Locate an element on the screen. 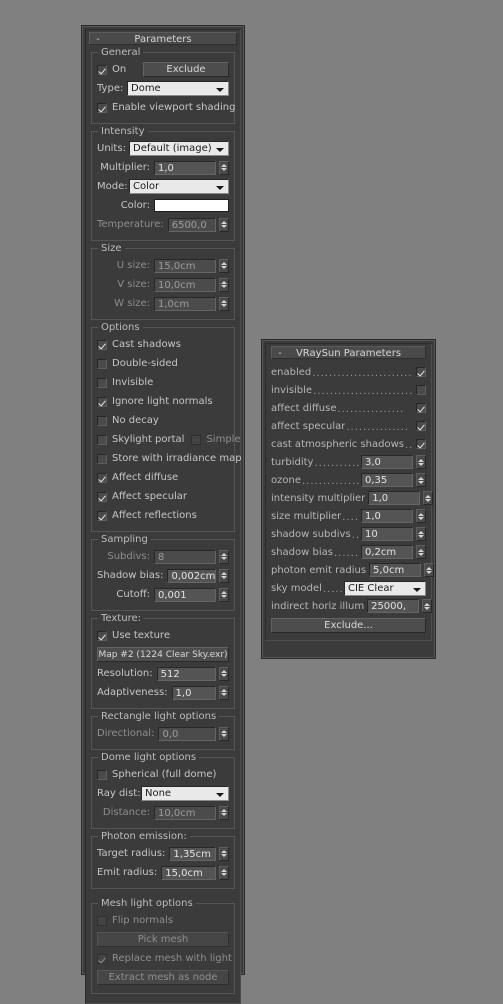  indirect-horiz-illum-spinner is located at coordinates (427, 606).